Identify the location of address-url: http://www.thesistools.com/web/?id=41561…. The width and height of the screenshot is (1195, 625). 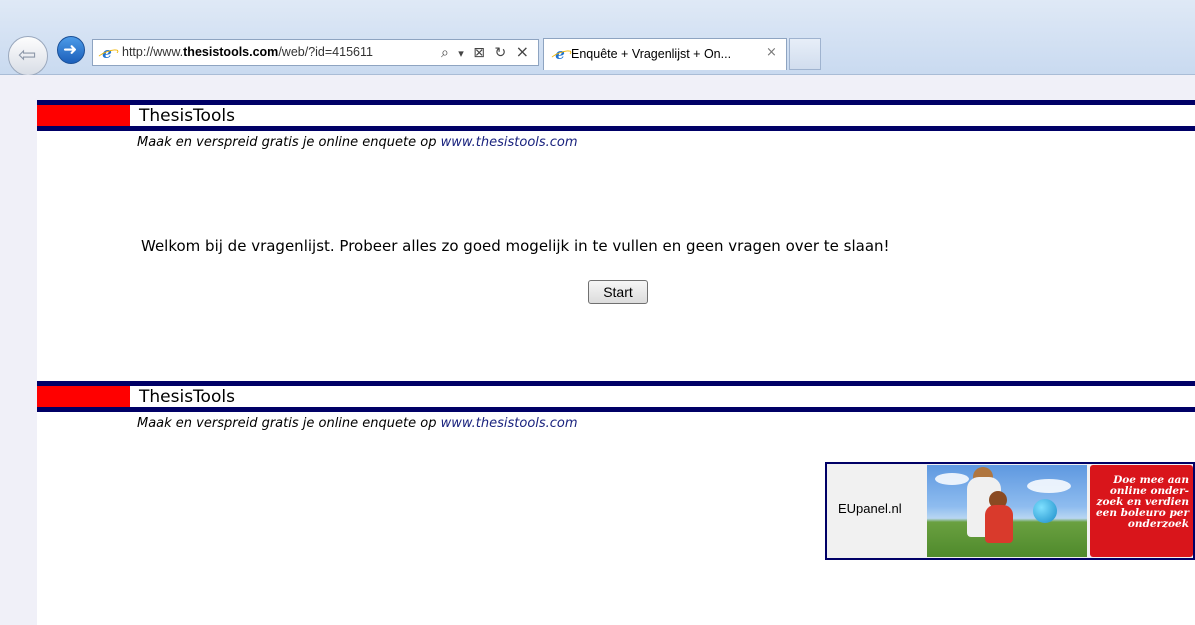
(247, 52).